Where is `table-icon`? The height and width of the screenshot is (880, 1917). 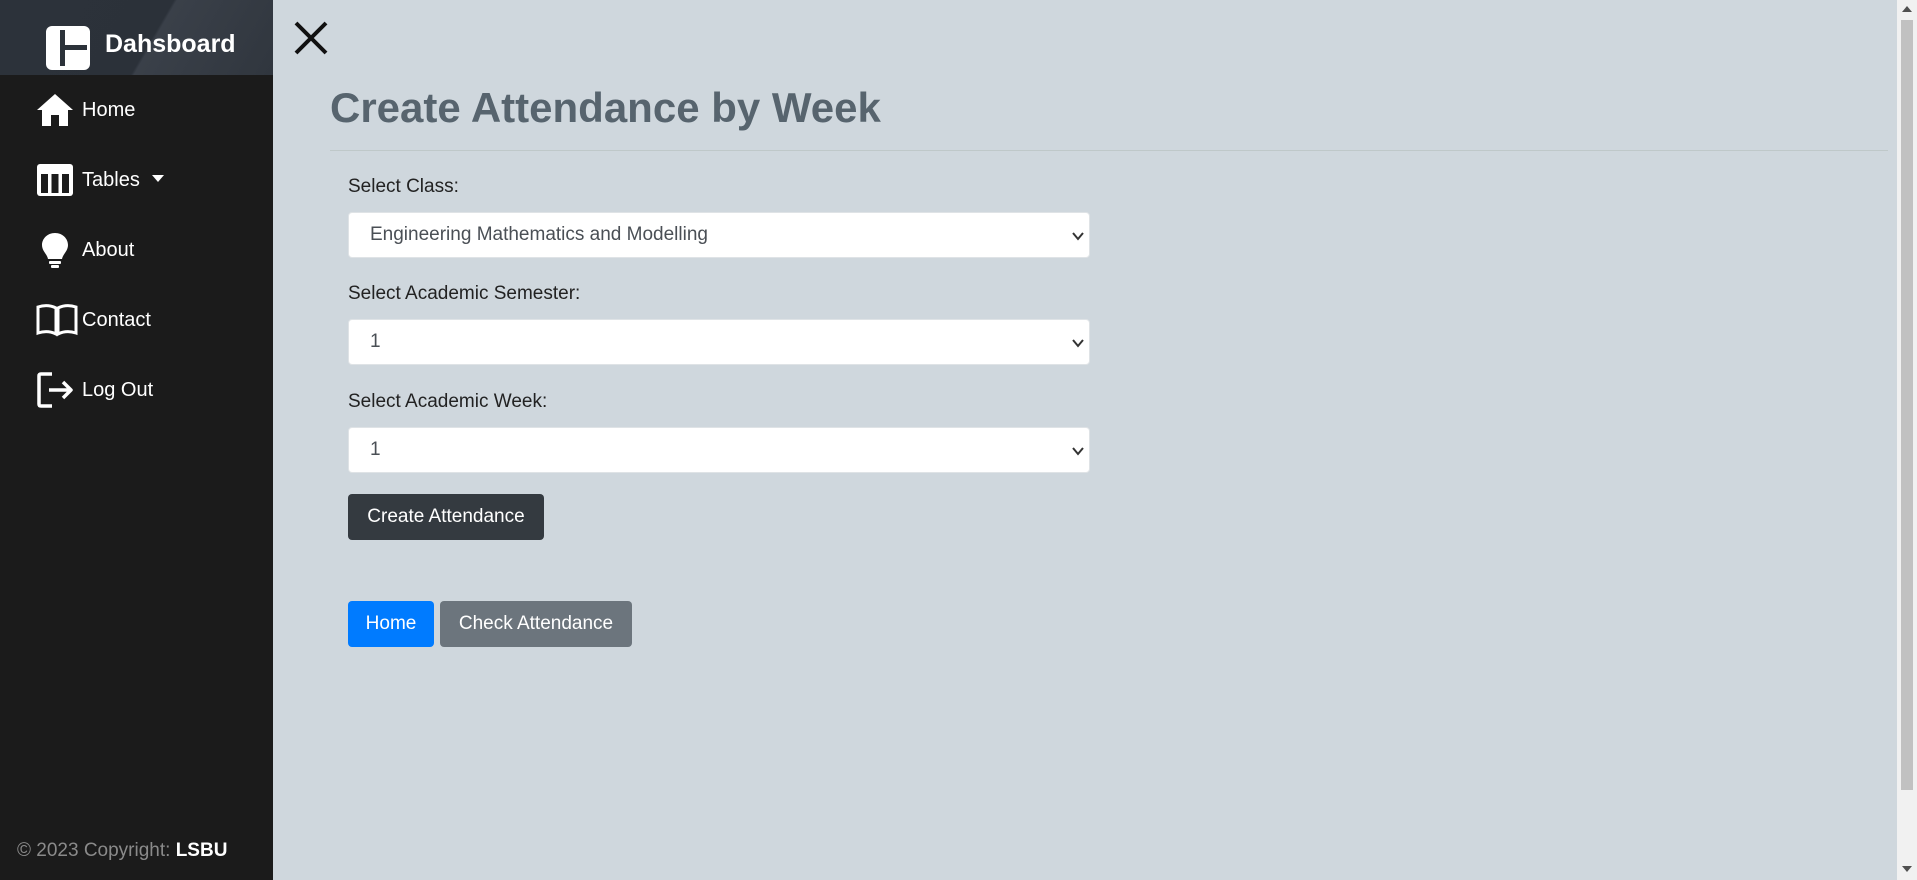
table-icon is located at coordinates (57, 180).